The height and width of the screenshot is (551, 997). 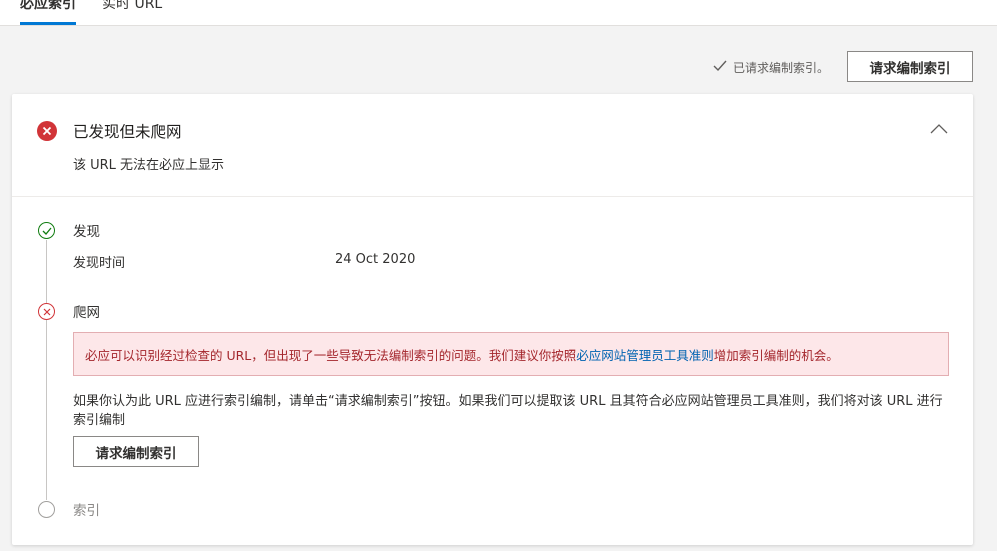 I want to click on step-label-crawl: 爬网, so click(x=86, y=313).